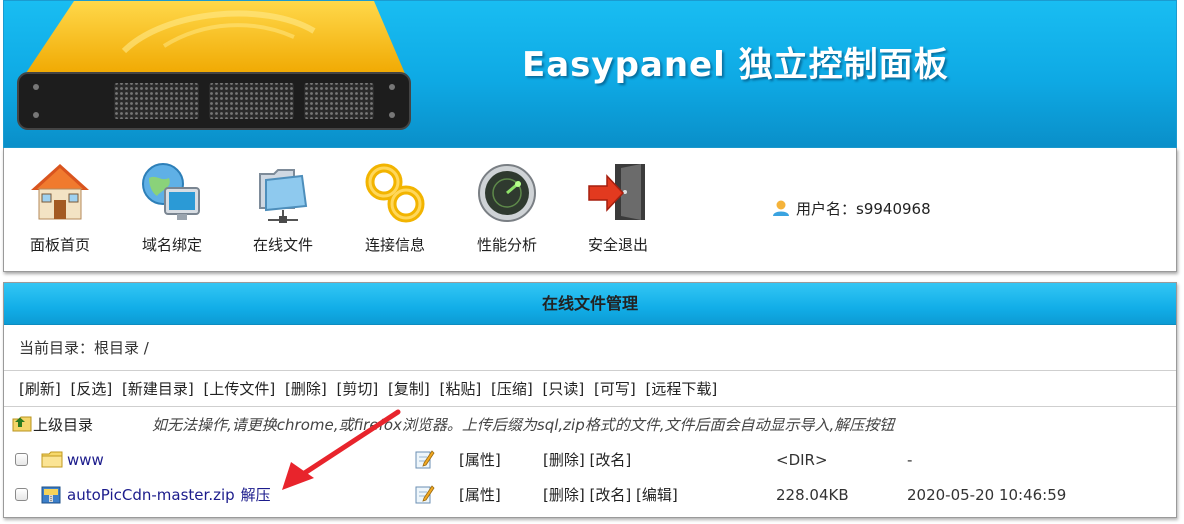  Describe the element at coordinates (85, 460) in the screenshot. I see `file-name-link: www` at that location.